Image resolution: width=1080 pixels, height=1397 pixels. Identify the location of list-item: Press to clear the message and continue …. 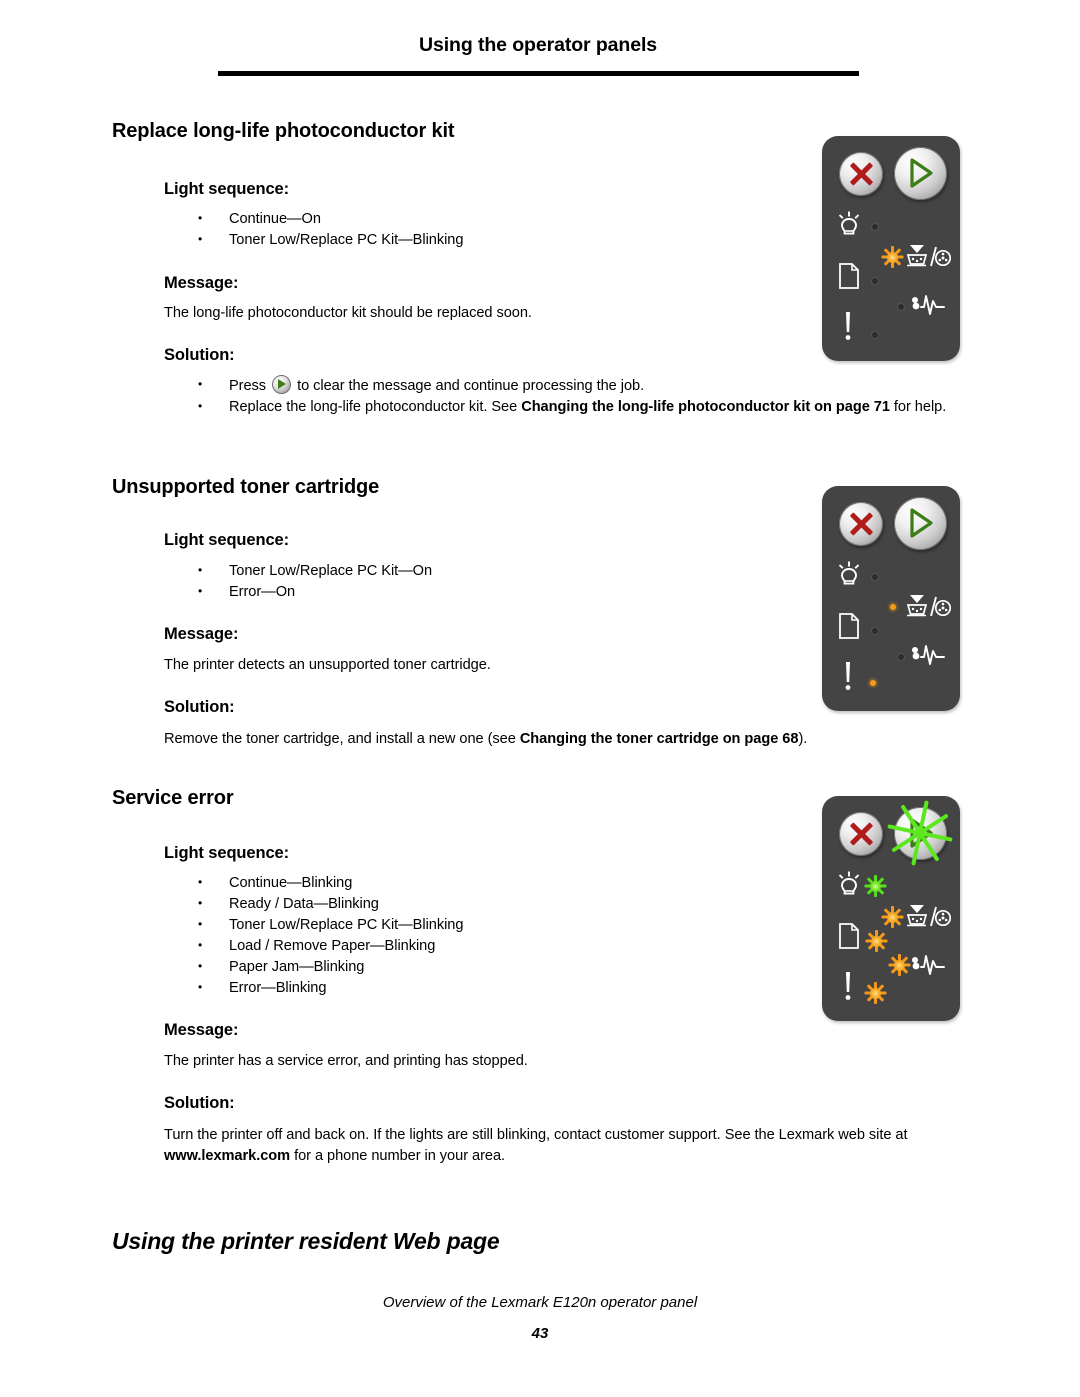
(596, 385).